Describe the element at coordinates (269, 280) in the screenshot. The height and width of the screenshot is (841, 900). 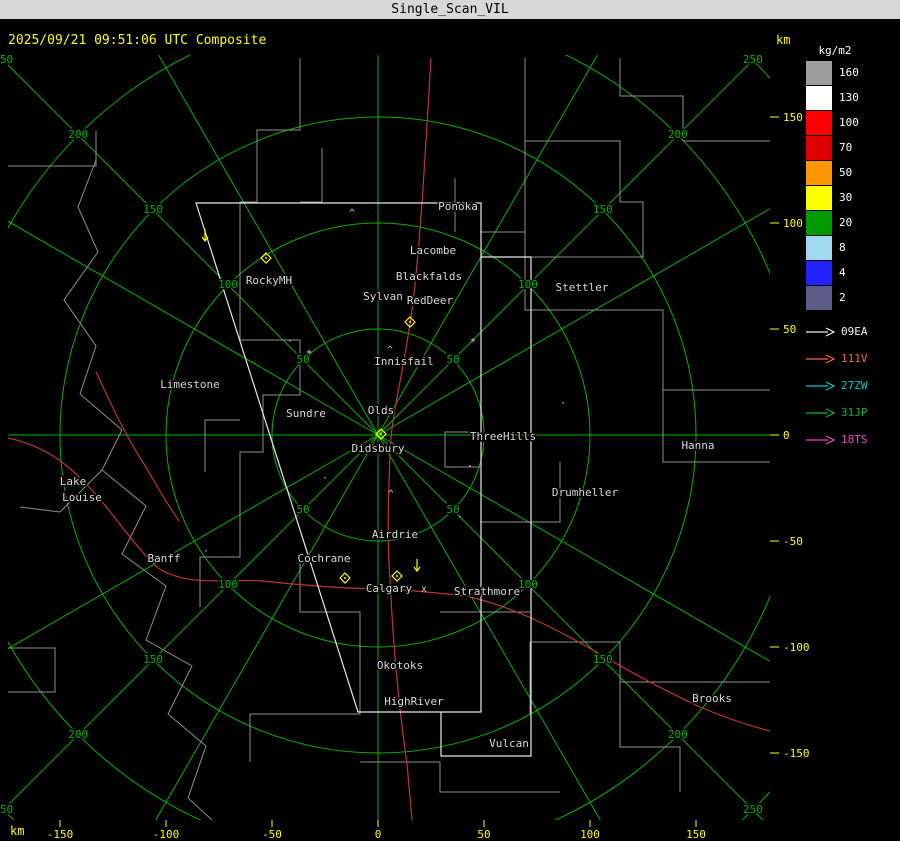
I see `city-label: RockyMH` at that location.